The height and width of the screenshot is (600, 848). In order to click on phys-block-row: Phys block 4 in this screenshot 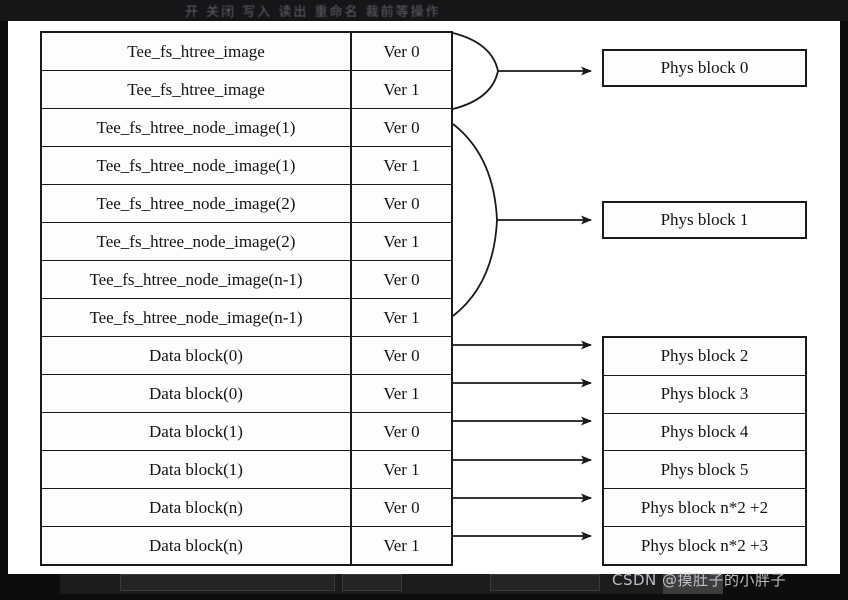, I will do `click(704, 433)`.